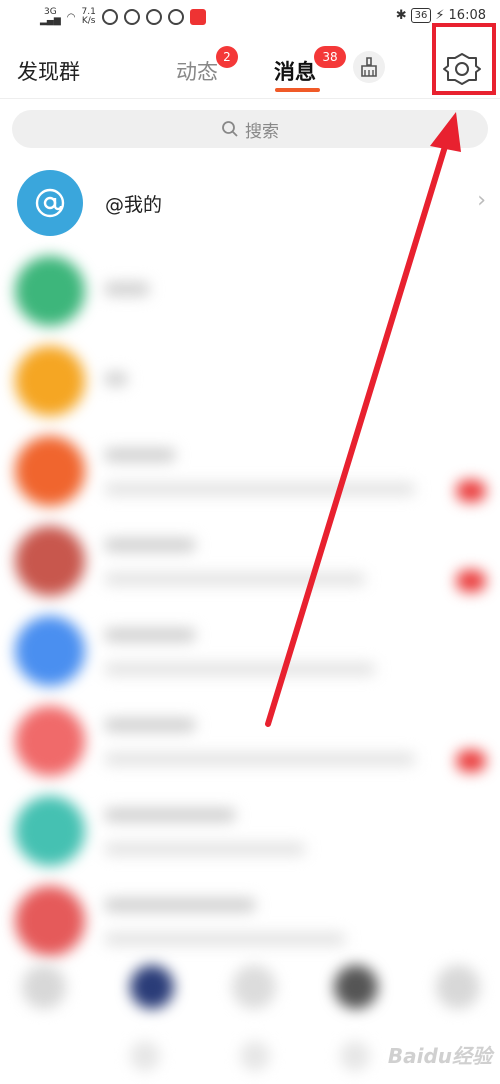 This screenshot has width=500, height=1084. Describe the element at coordinates (48, 71) in the screenshot. I see `discover-groups-link: 发现群` at that location.